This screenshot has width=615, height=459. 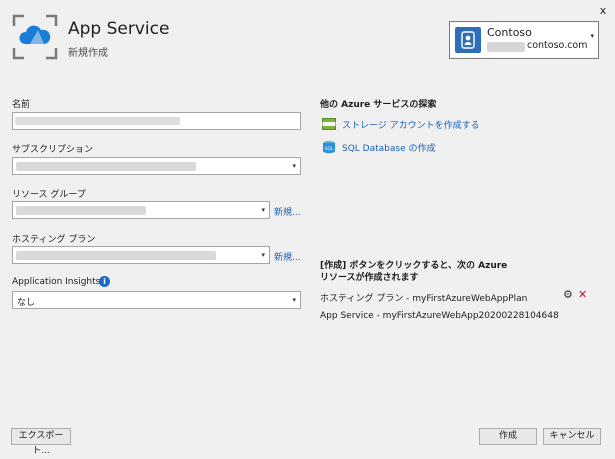 I want to click on avatar, so click(x=468, y=40).